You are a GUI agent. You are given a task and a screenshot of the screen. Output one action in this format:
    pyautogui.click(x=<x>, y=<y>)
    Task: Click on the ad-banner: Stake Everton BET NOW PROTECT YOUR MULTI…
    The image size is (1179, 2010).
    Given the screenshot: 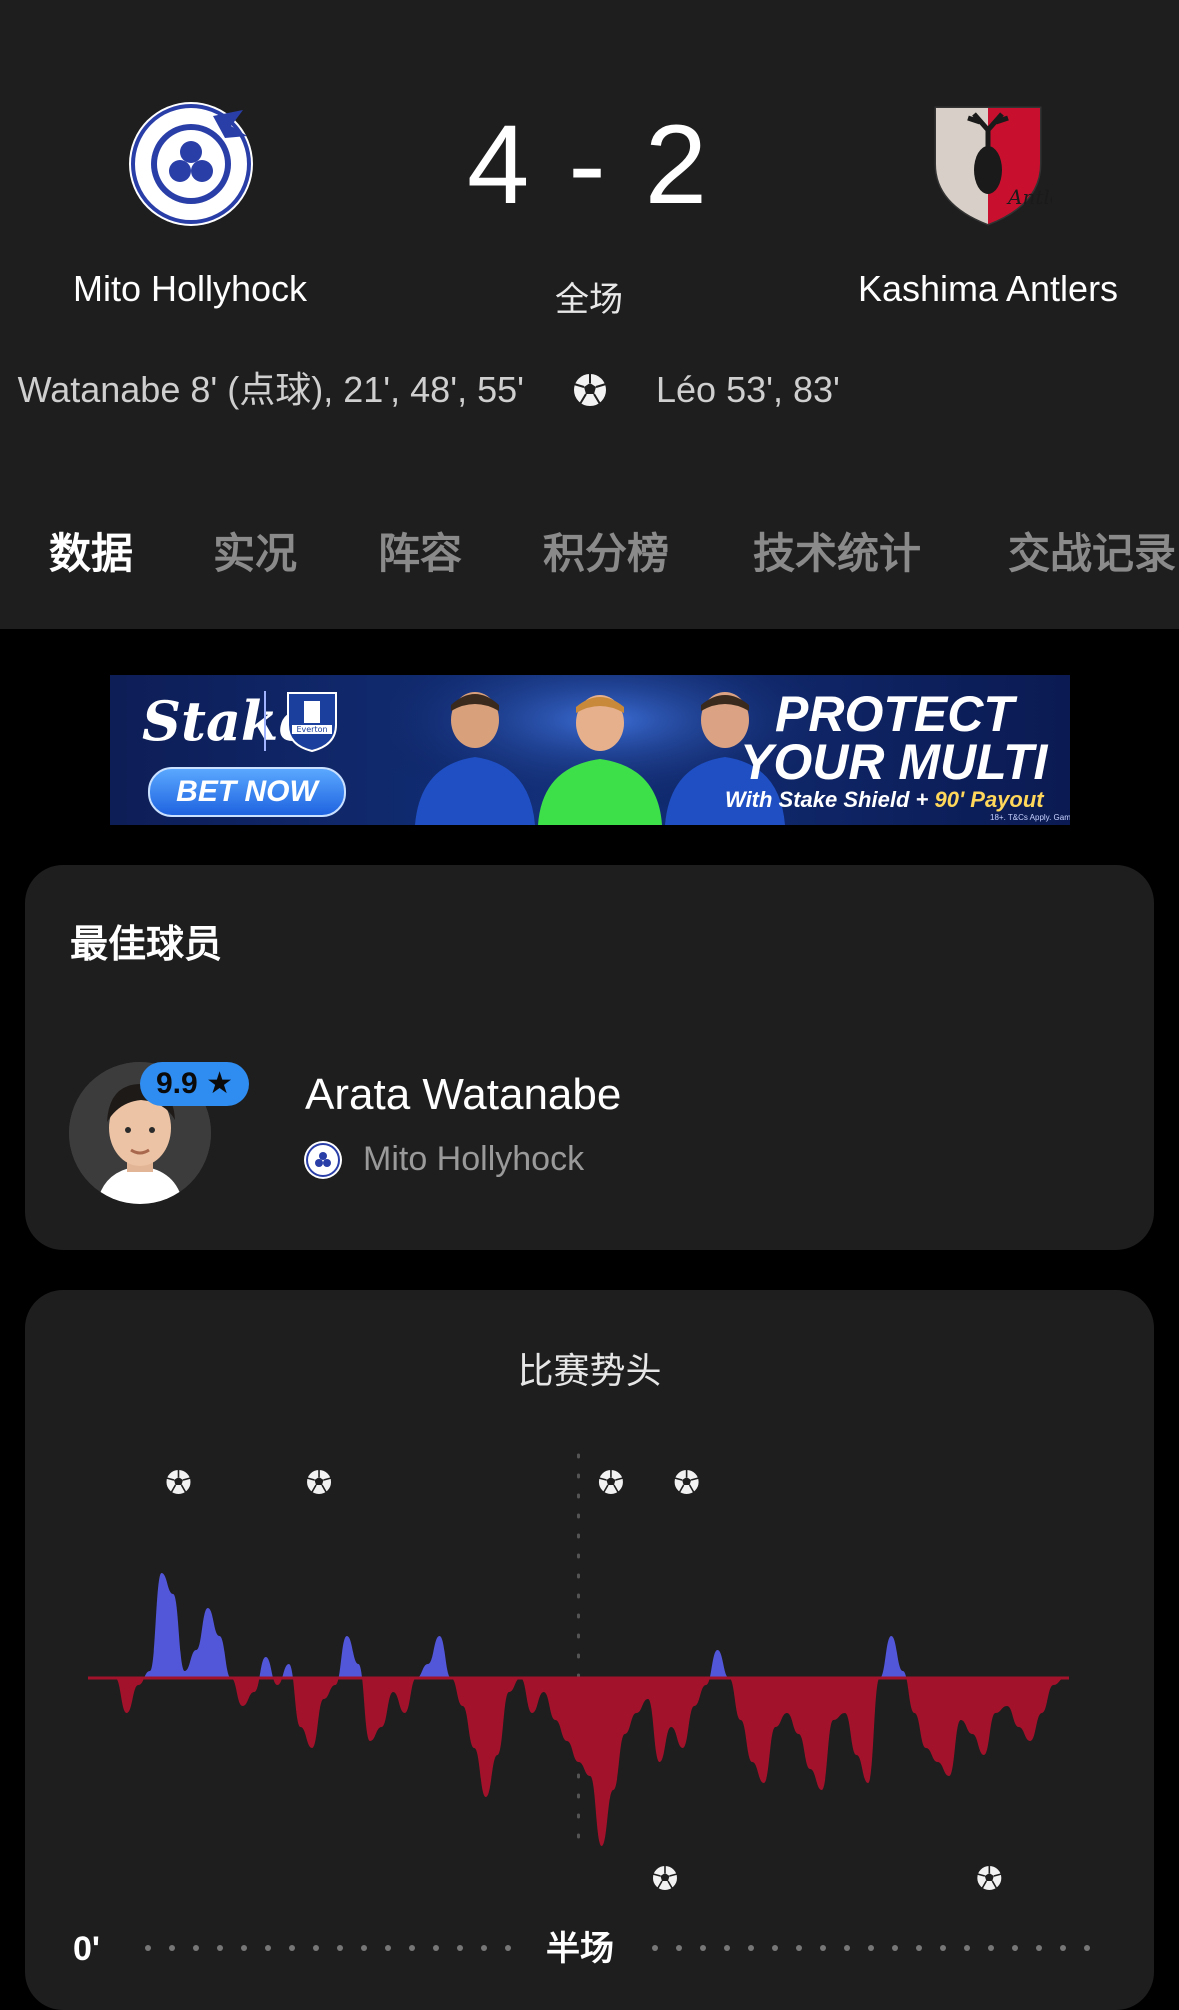 What is the action you would take?
    pyautogui.click(x=590, y=750)
    